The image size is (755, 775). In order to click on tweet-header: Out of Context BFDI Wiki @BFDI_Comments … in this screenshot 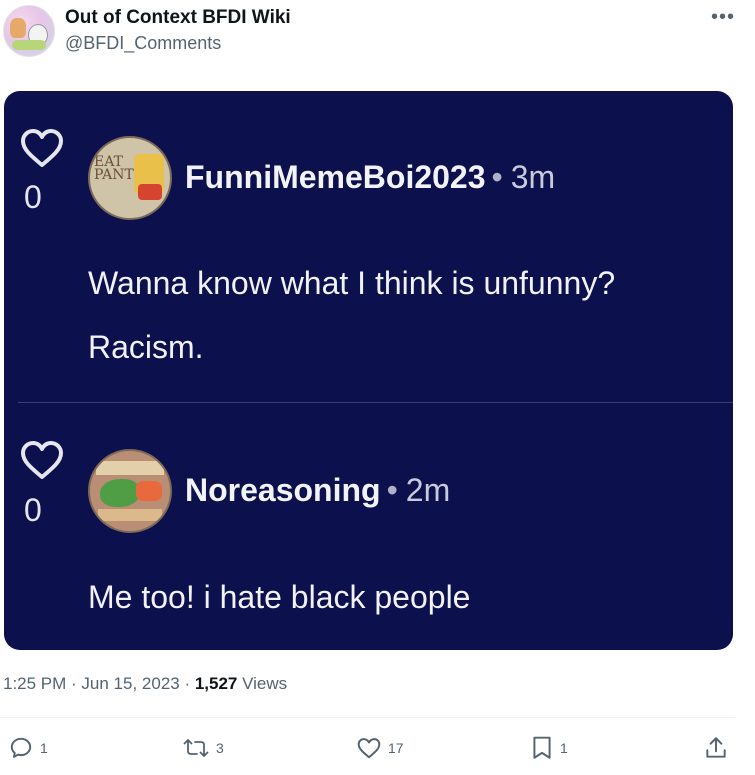, I will do `click(377, 30)`.